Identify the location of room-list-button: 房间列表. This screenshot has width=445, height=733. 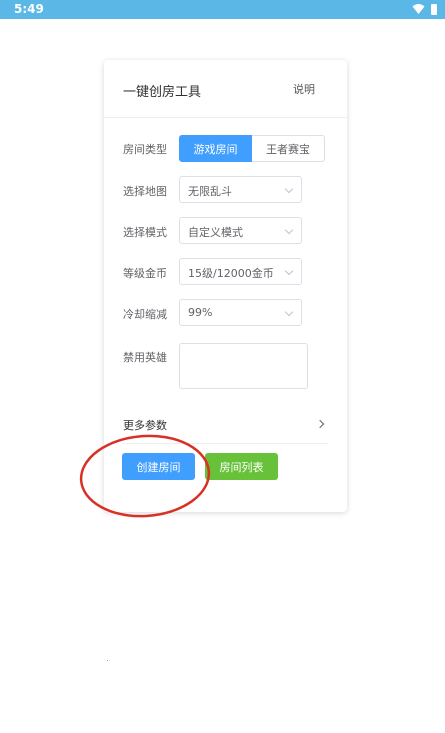
(241, 466).